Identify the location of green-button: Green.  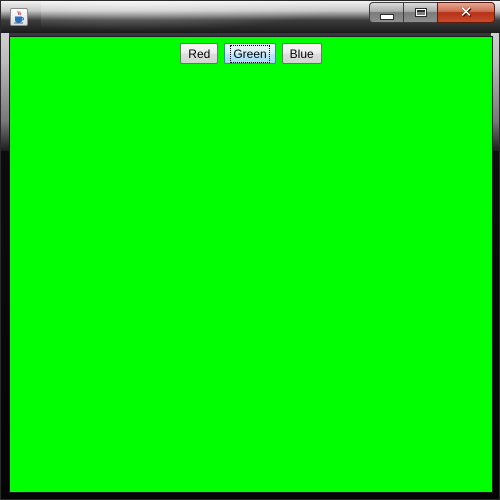
(250, 53).